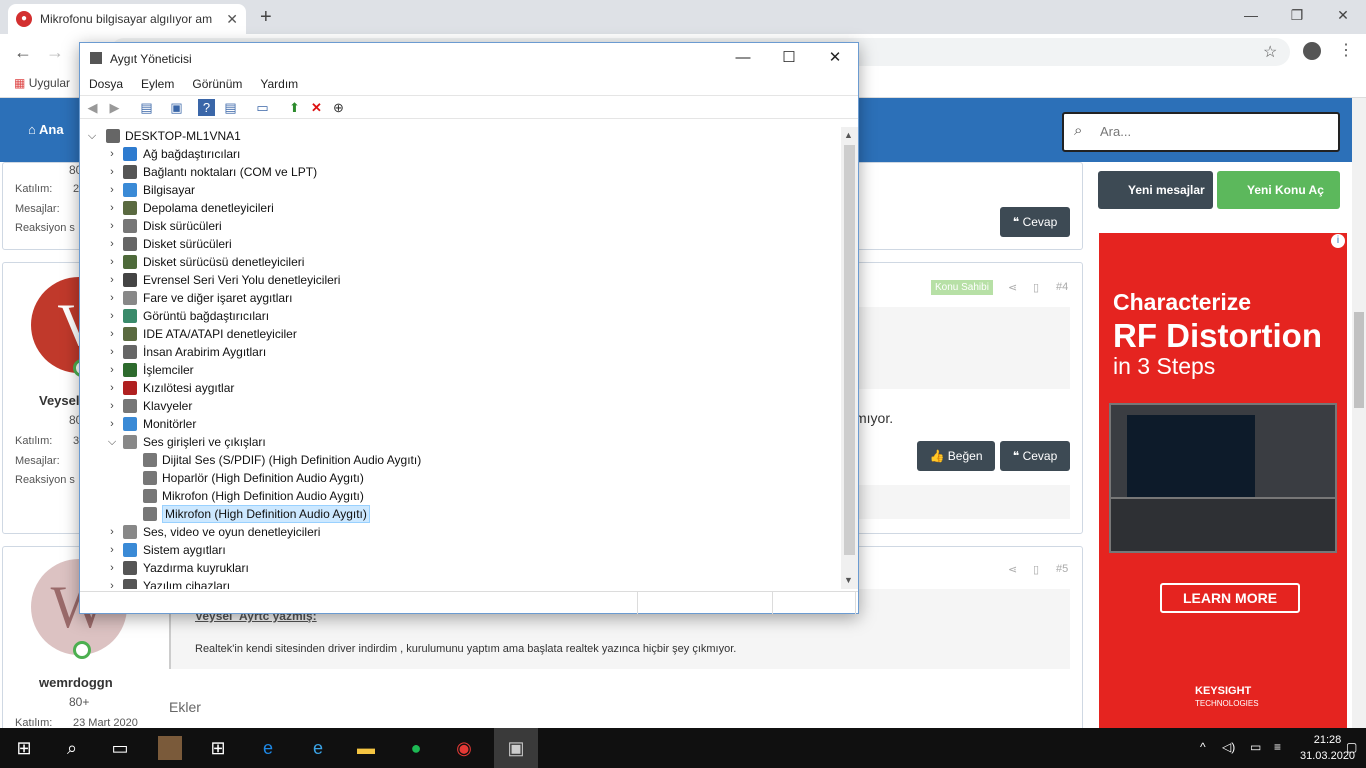 The height and width of the screenshot is (768, 1366). Describe the element at coordinates (460, 154) in the screenshot. I see `device-category: › Ağ bağdaştırıcıları` at that location.